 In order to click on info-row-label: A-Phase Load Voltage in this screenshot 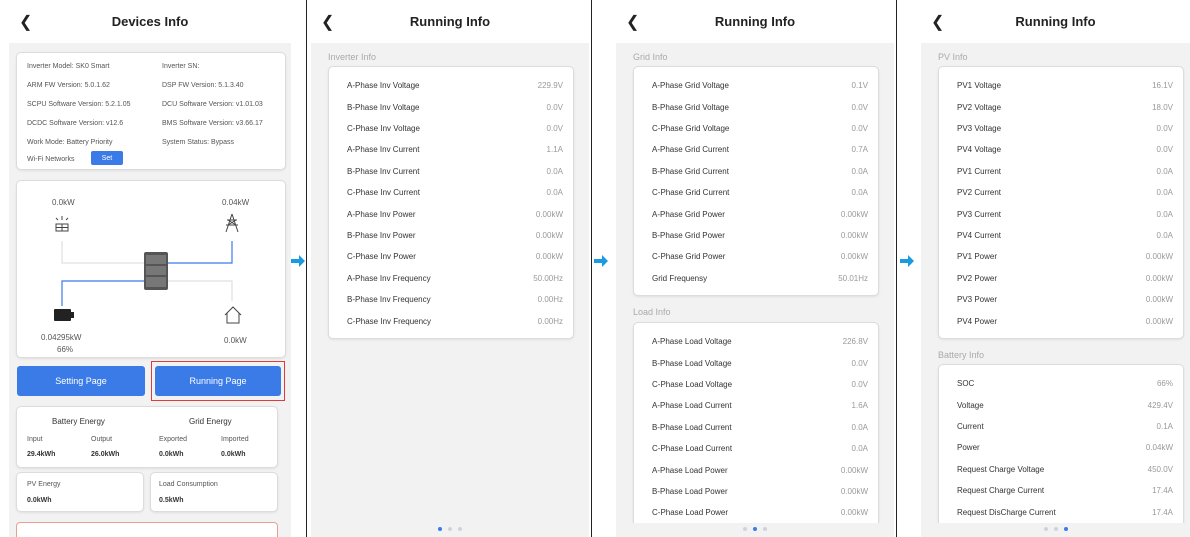, I will do `click(692, 342)`.